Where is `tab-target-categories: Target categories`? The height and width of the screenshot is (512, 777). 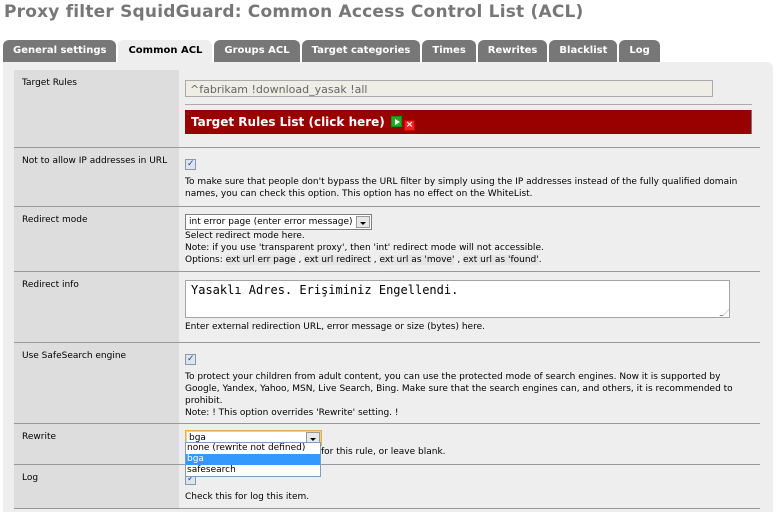 tab-target-categories: Target categories is located at coordinates (361, 51).